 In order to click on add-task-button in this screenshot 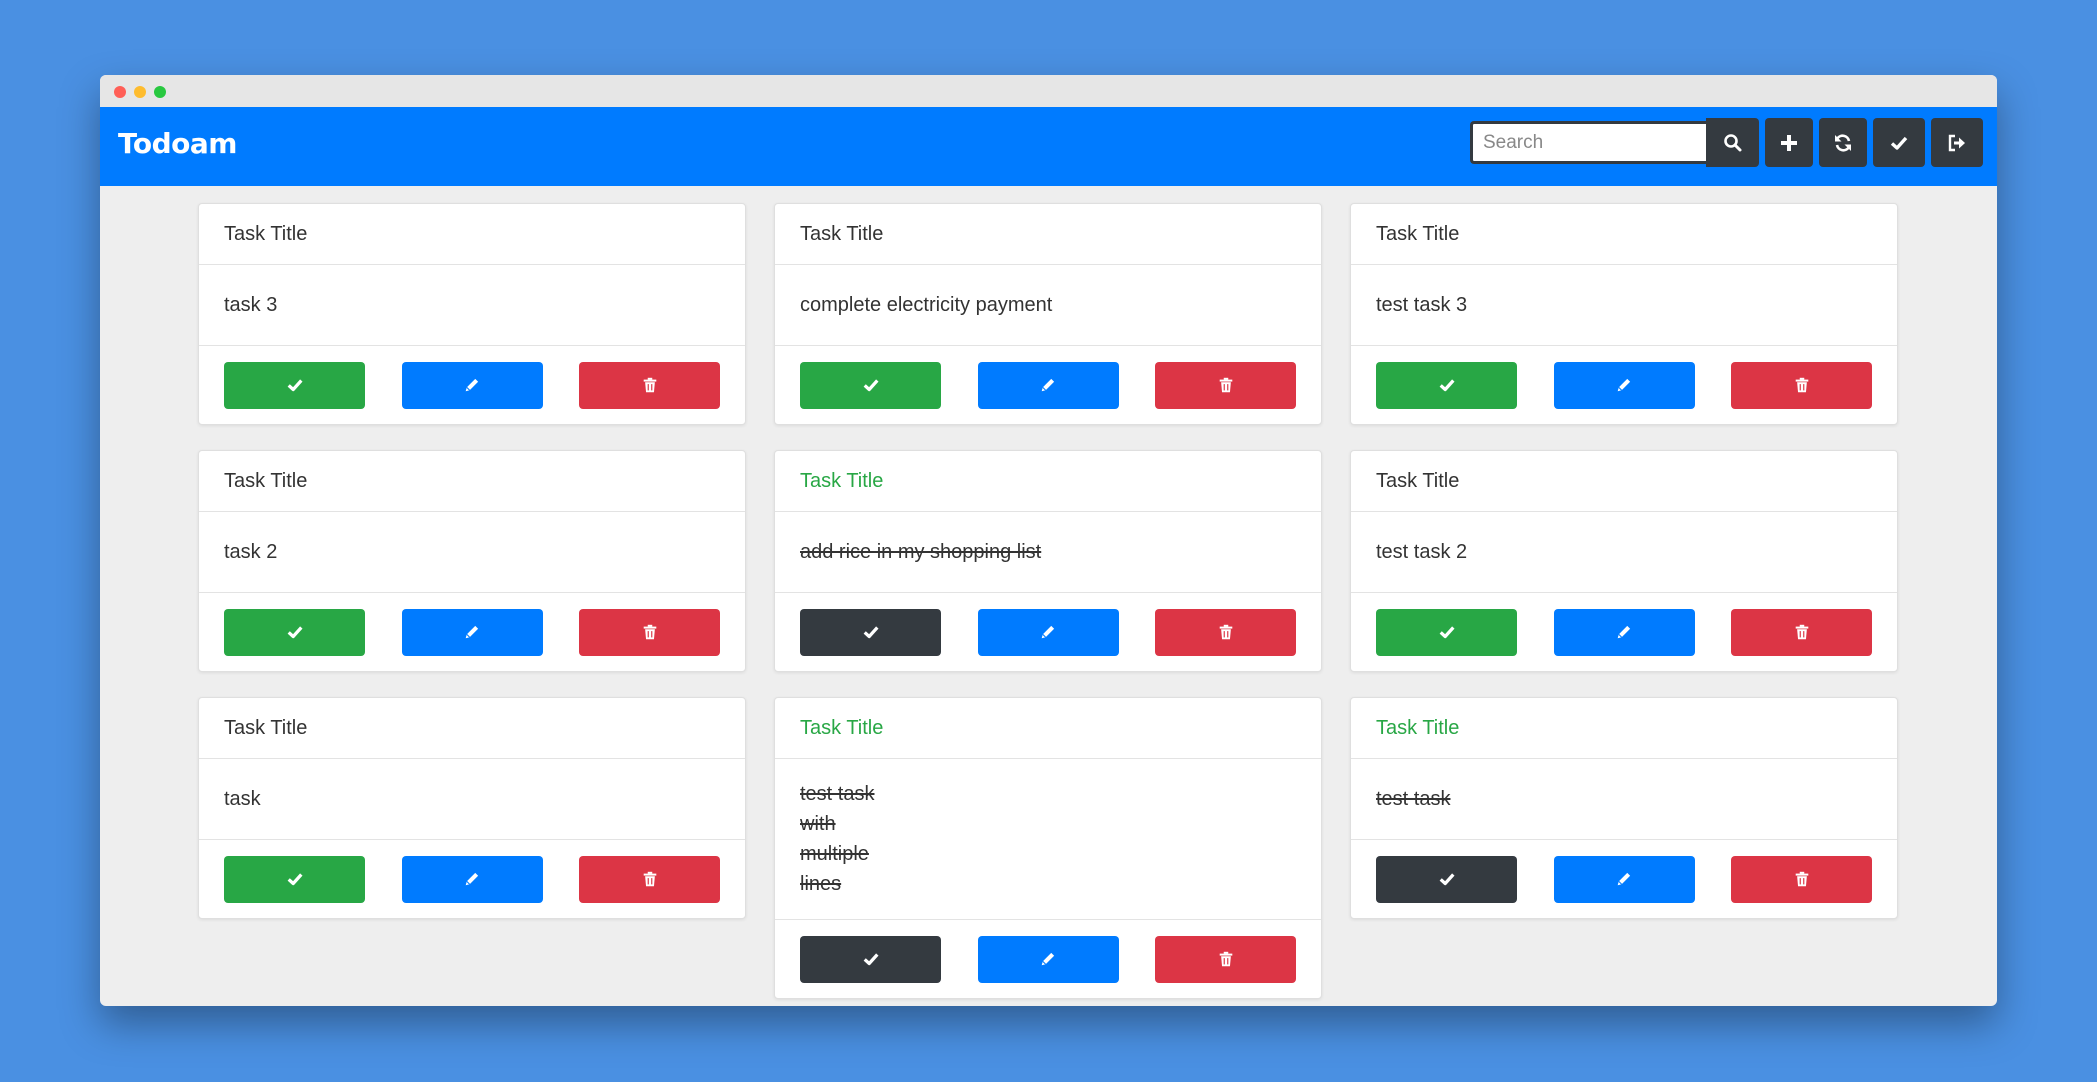, I will do `click(1789, 142)`.